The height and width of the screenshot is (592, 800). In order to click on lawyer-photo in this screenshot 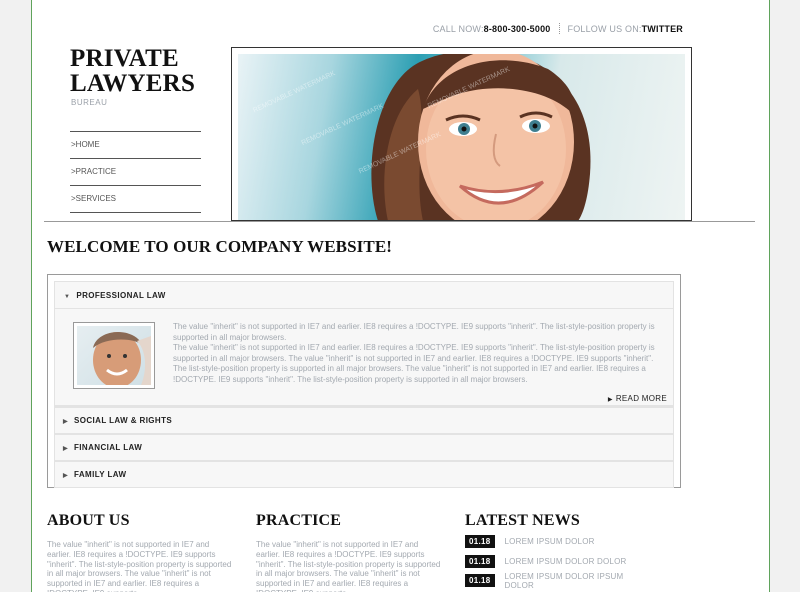, I will do `click(114, 355)`.